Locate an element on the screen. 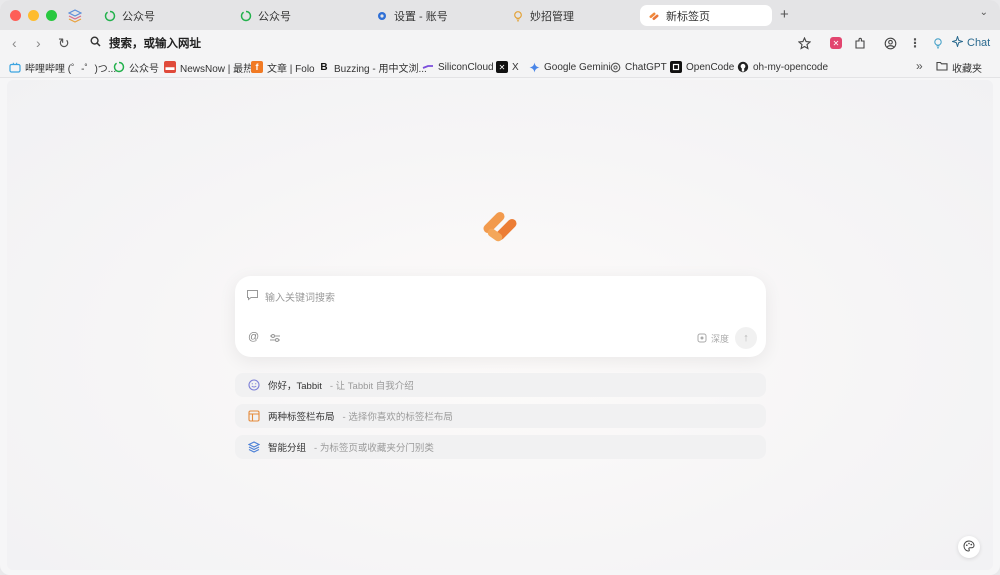 Image resolution: width=1000 pixels, height=575 pixels. tab-list-chevron-icon: ⌄ is located at coordinates (984, 12).